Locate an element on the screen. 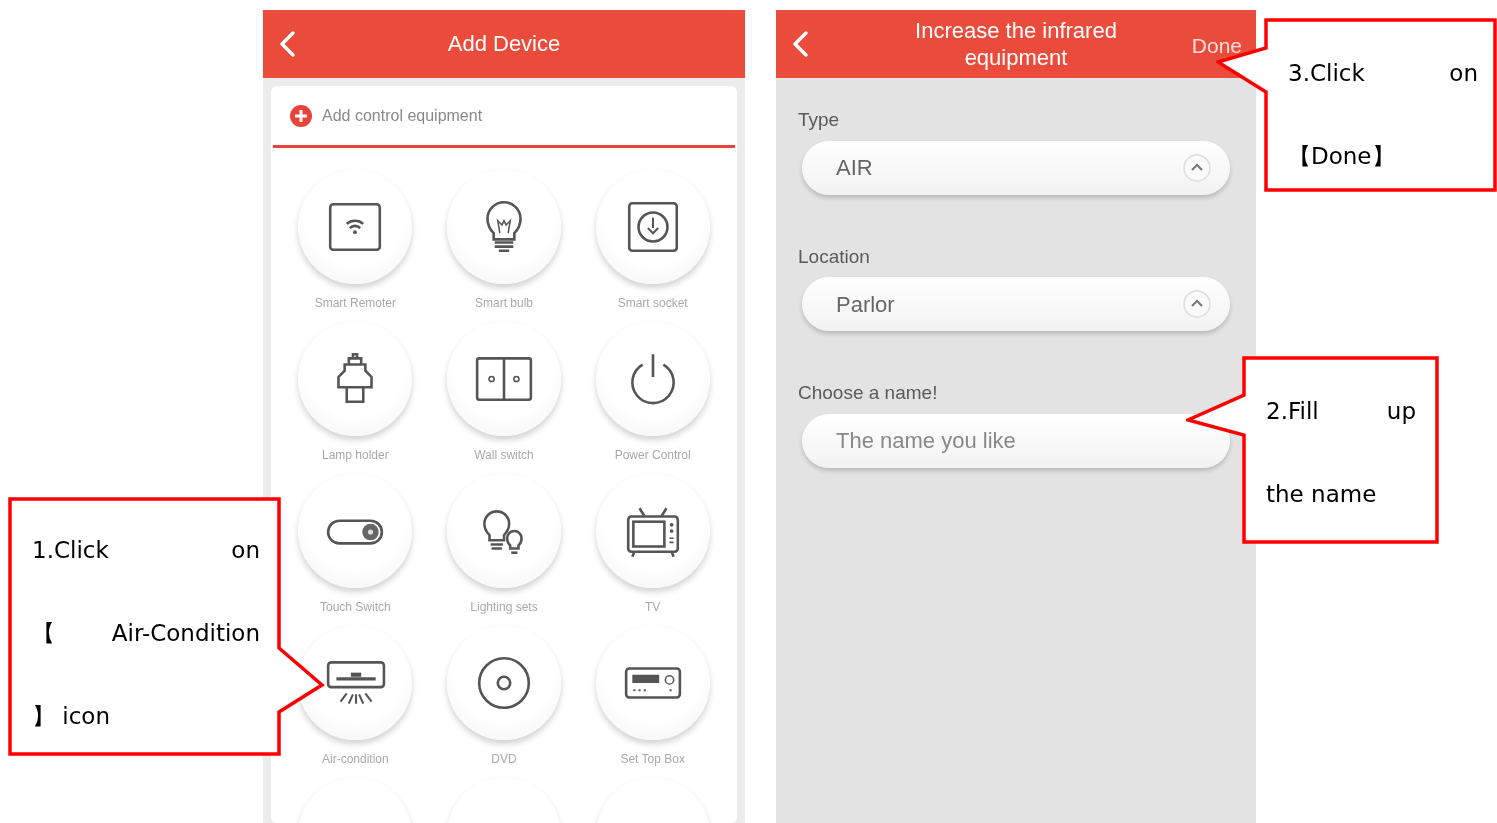  dropdown-field: Parlor is located at coordinates (1016, 304).